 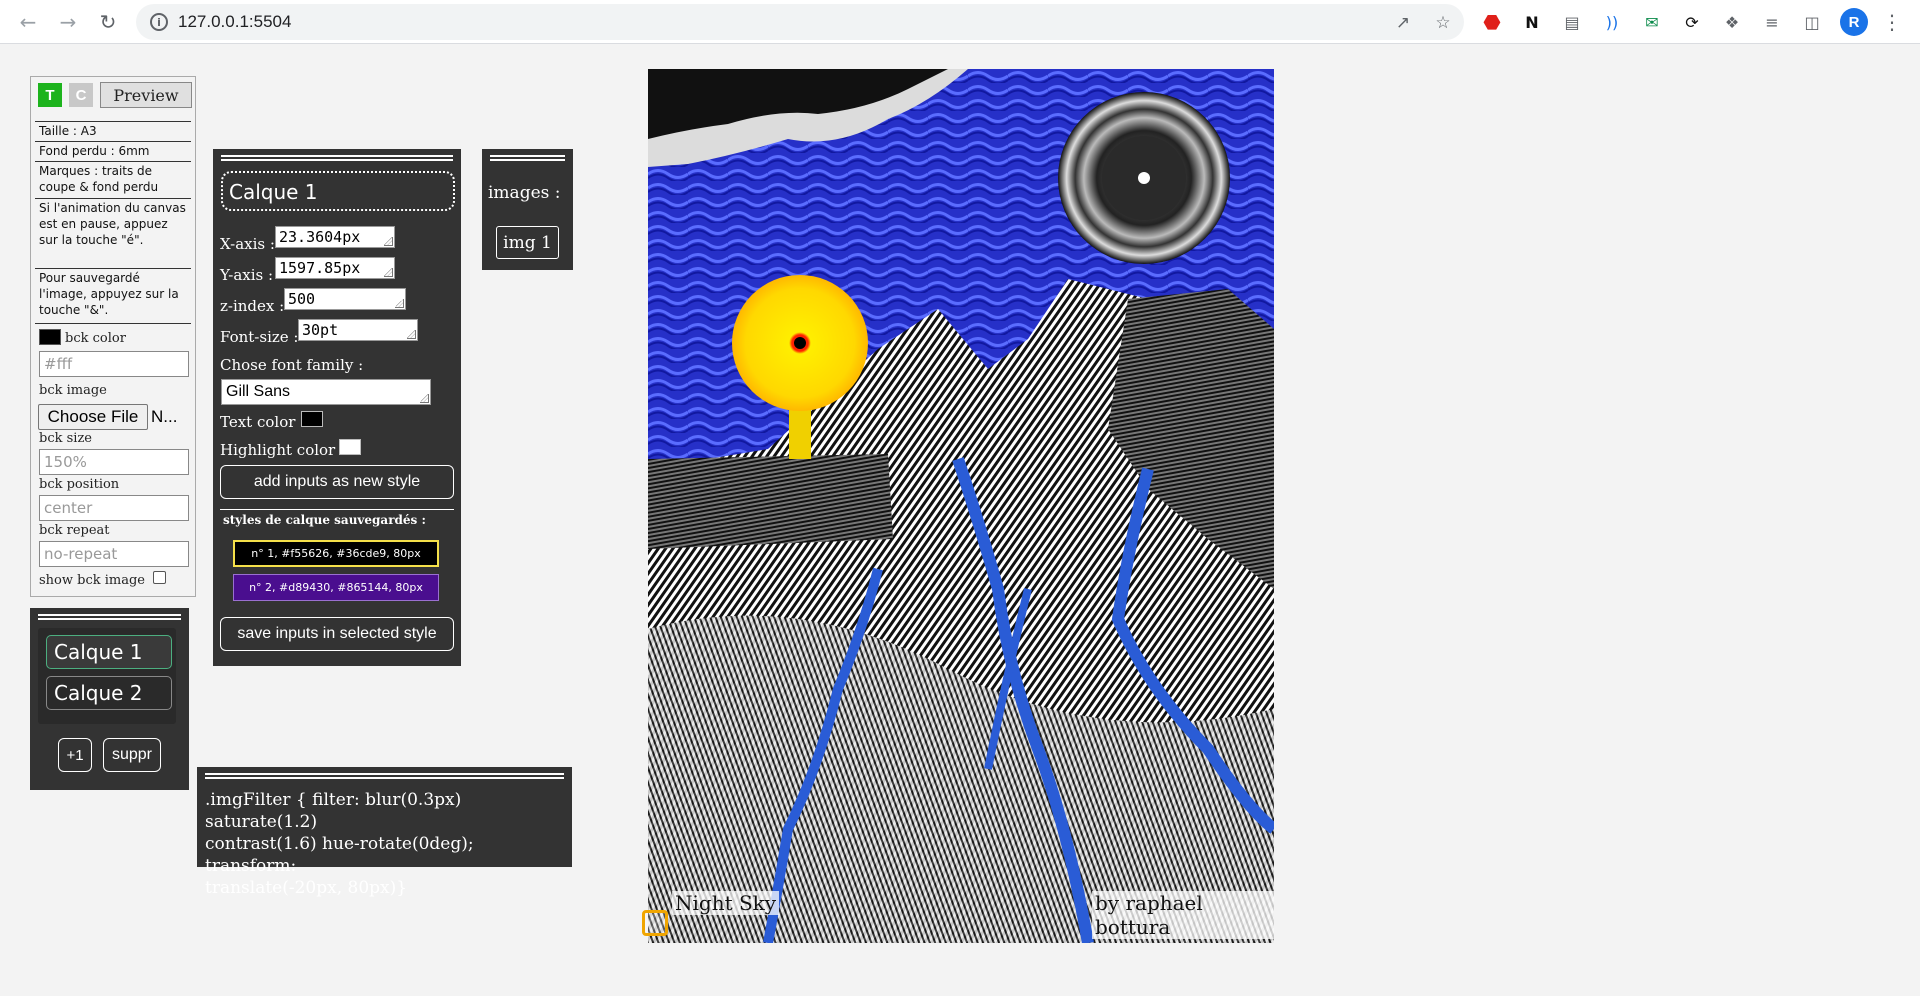 What do you see at coordinates (75, 755) in the screenshot?
I see `add-layer-button: +1` at bounding box center [75, 755].